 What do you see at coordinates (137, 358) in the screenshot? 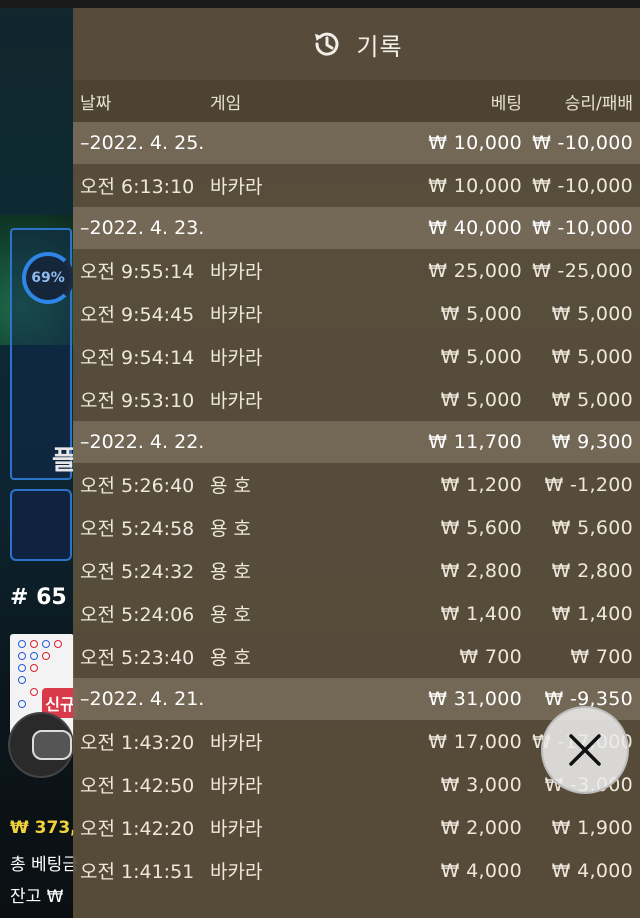
I see `row-time: 오전 9:54:14` at bounding box center [137, 358].